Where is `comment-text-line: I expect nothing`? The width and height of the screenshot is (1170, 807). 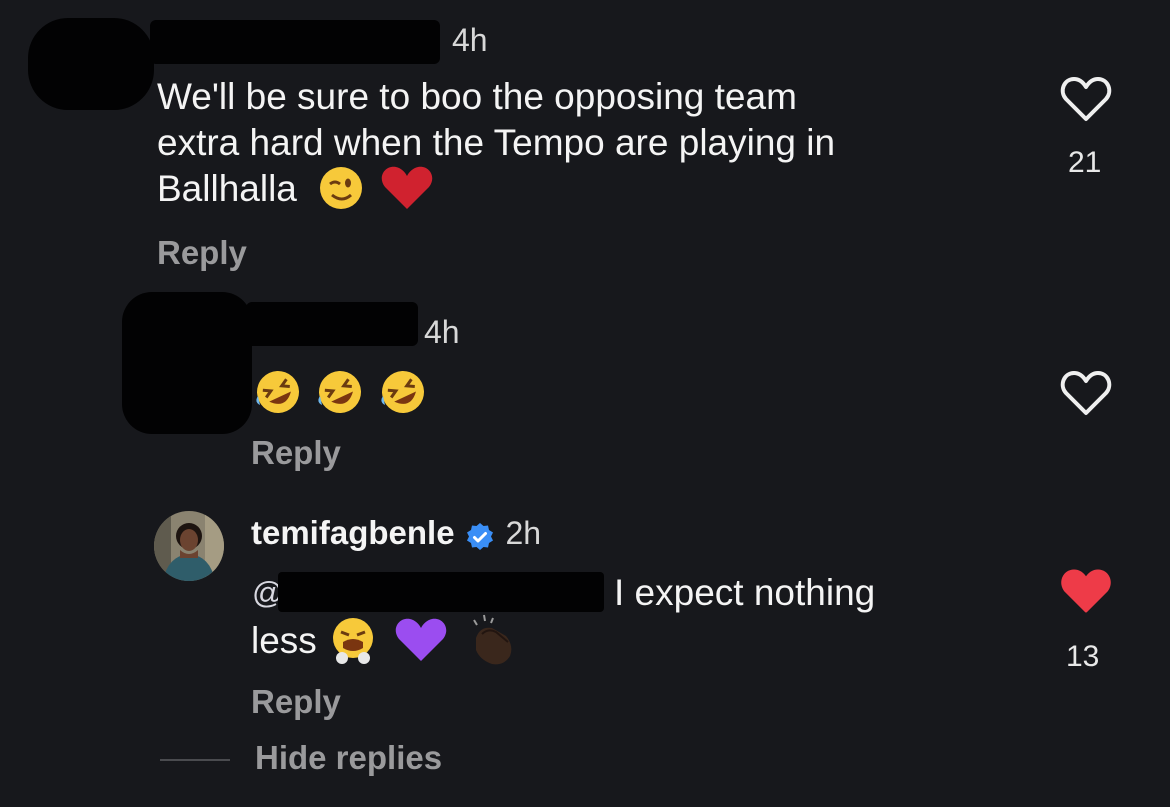
comment-text-line: I expect nothing is located at coordinates (745, 592).